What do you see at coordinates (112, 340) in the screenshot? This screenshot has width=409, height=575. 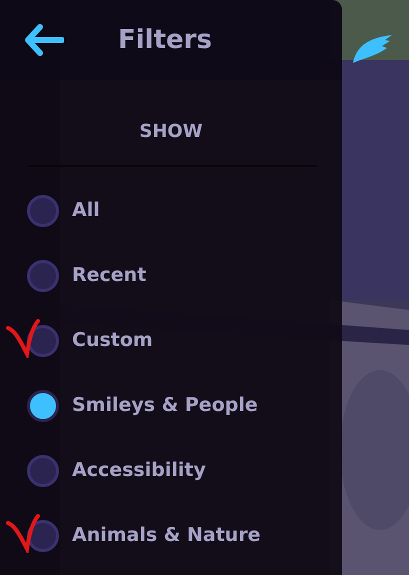 I see `option-label: Custom` at bounding box center [112, 340].